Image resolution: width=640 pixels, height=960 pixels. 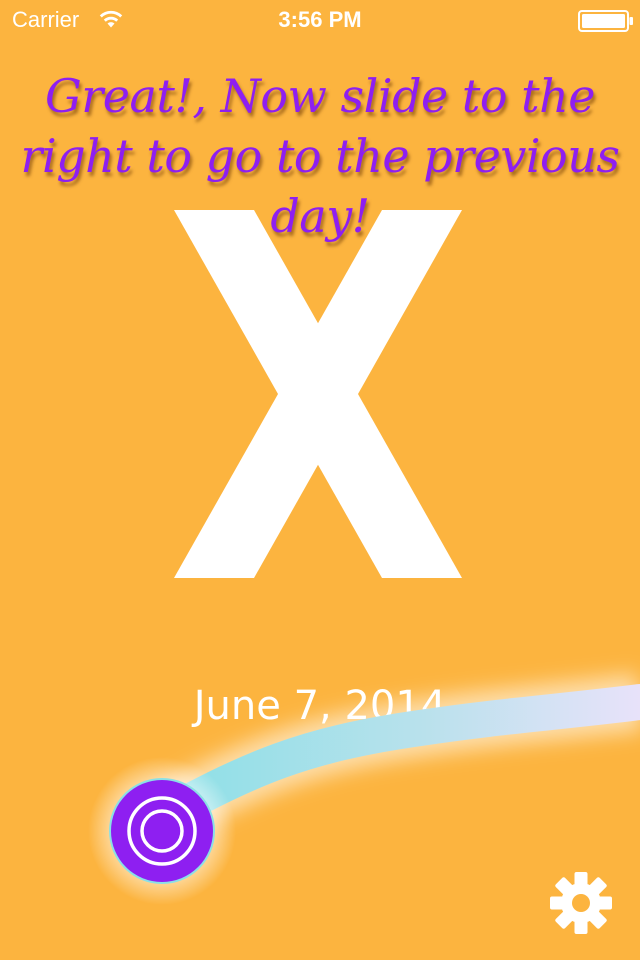 What do you see at coordinates (320, 96) in the screenshot?
I see `instruction-line-1: Great!, Now slide to the` at bounding box center [320, 96].